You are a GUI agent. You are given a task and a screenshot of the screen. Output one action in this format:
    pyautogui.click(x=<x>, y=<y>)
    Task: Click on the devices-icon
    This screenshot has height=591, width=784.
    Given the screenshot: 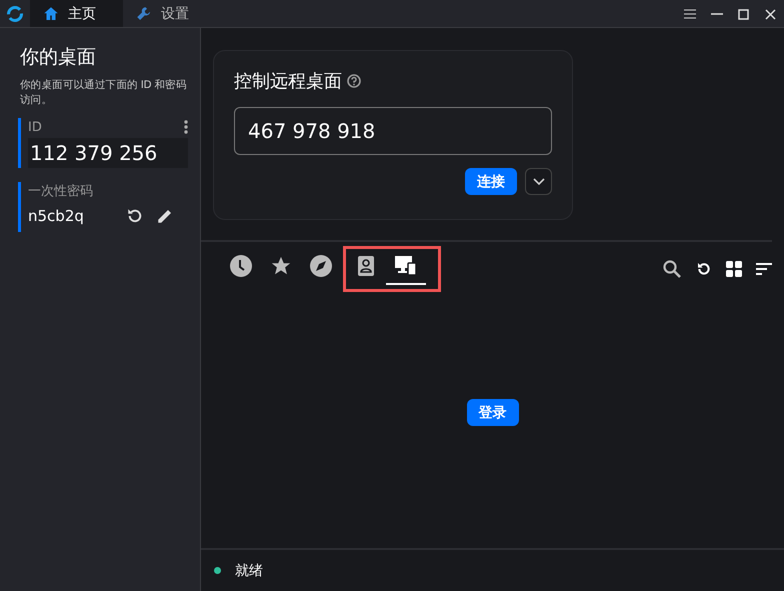 What is the action you would take?
    pyautogui.click(x=406, y=266)
    